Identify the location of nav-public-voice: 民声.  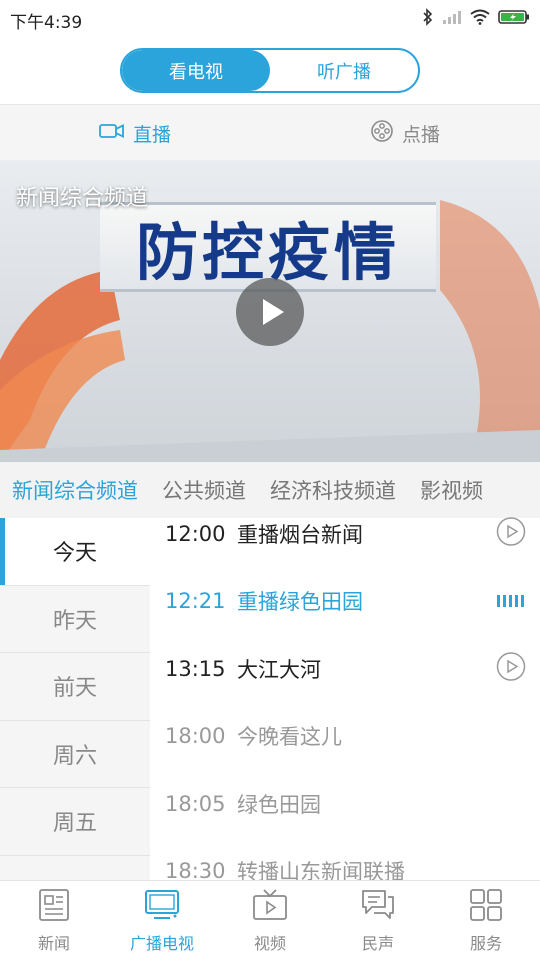
(378, 920).